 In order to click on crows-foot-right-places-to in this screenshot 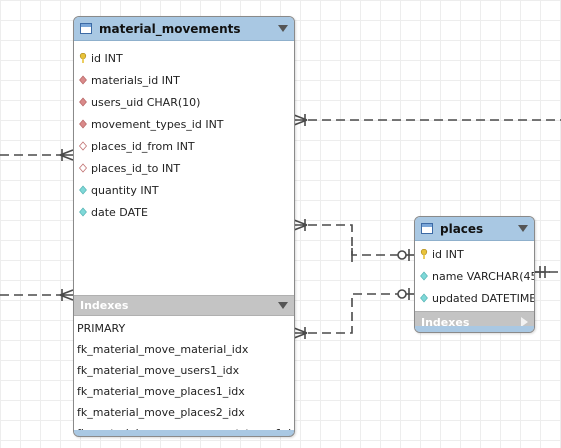, I will do `click(300, 333)`.